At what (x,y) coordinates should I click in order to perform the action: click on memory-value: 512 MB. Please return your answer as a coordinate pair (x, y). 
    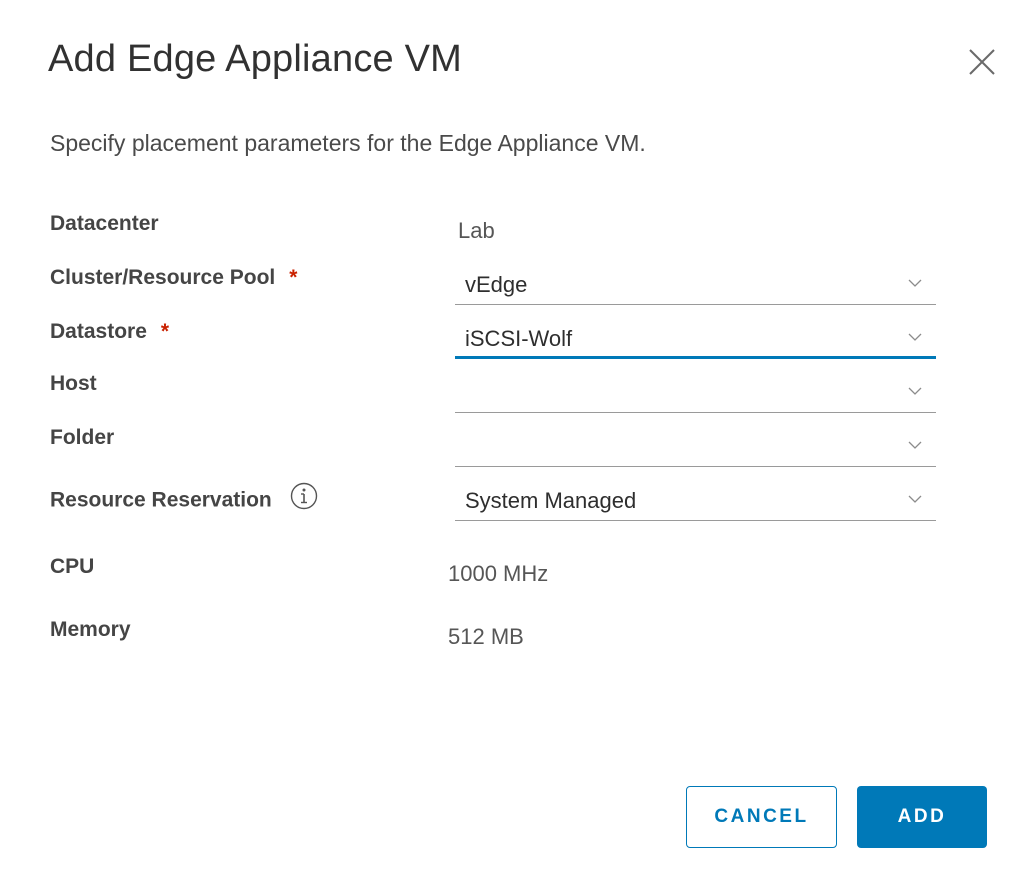
    Looking at the image, I should click on (486, 636).